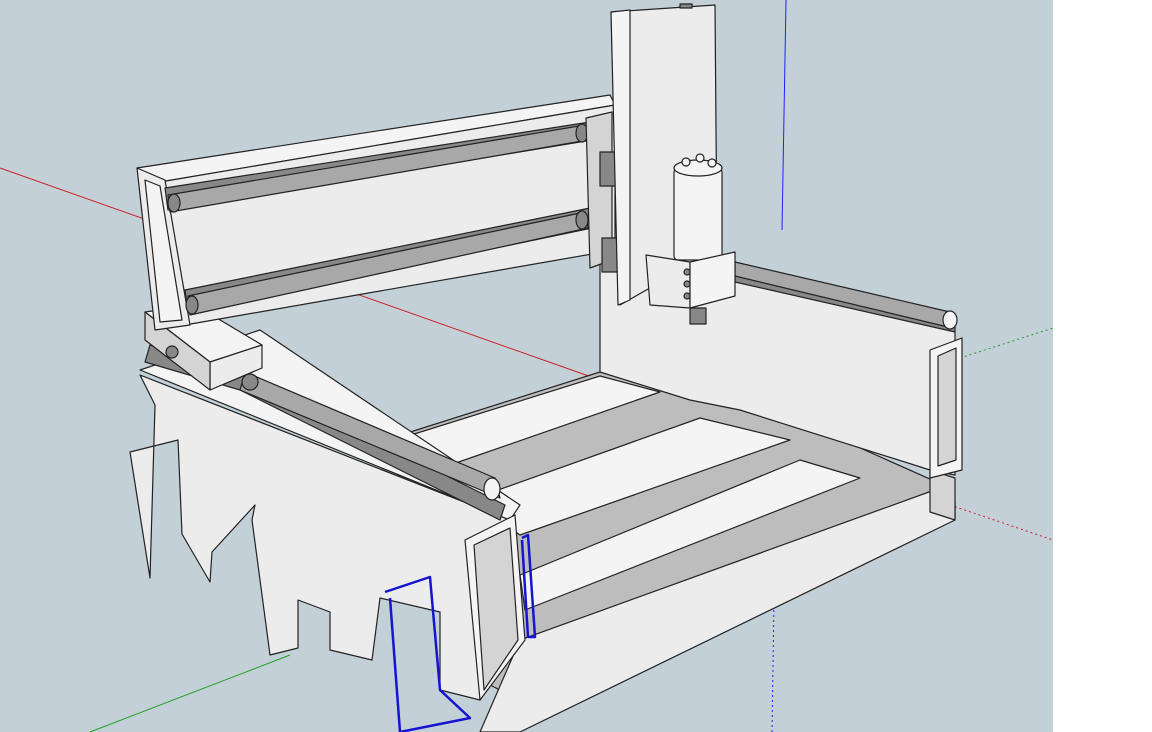  Describe the element at coordinates (950, 320) in the screenshot. I see `right-rail-end-cap` at that location.